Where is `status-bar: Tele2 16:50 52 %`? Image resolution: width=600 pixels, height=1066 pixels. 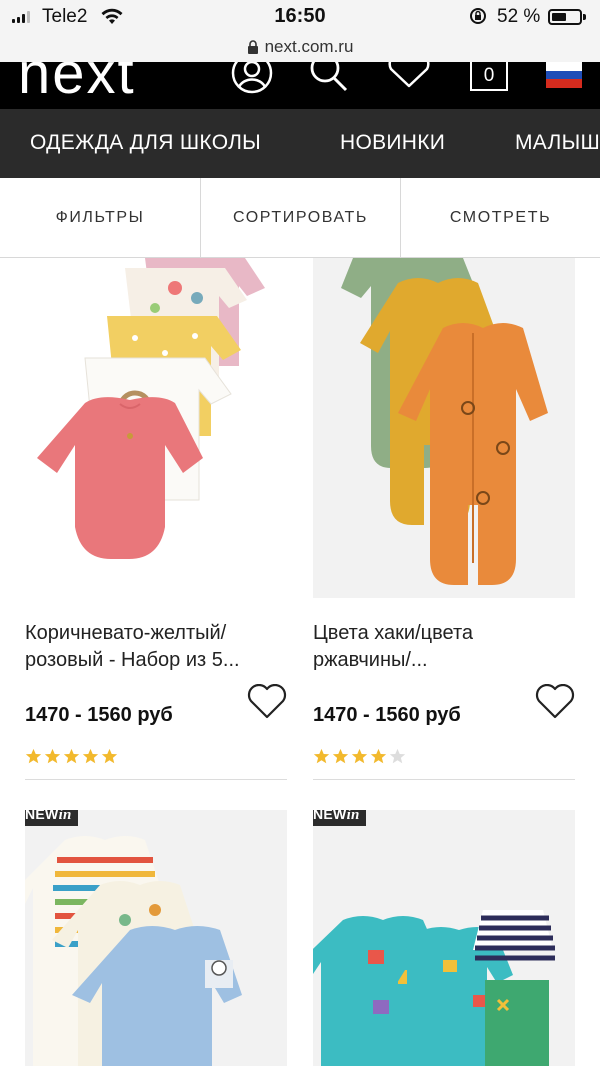
status-bar: Tele2 16:50 52 % is located at coordinates (300, 16).